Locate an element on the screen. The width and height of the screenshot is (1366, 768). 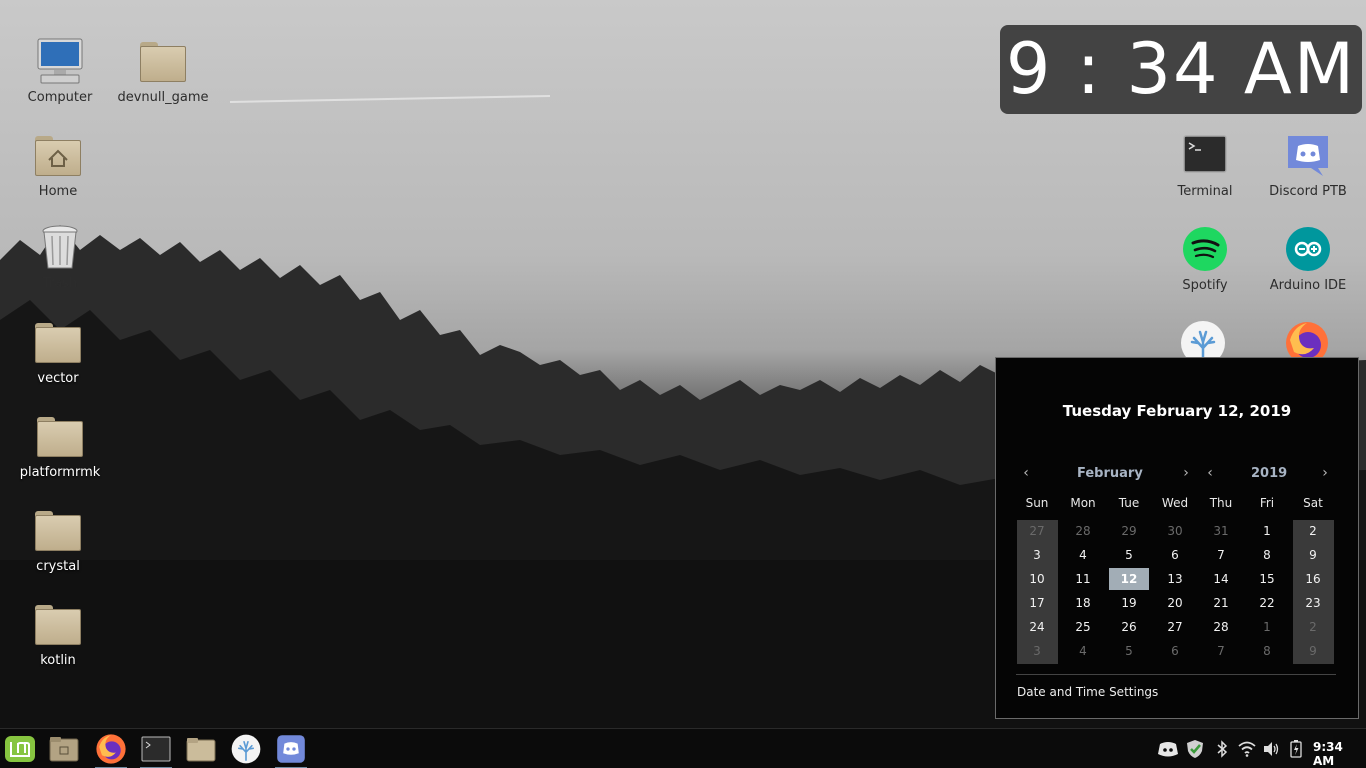
calendar-day: 25 is located at coordinates (1083, 627).